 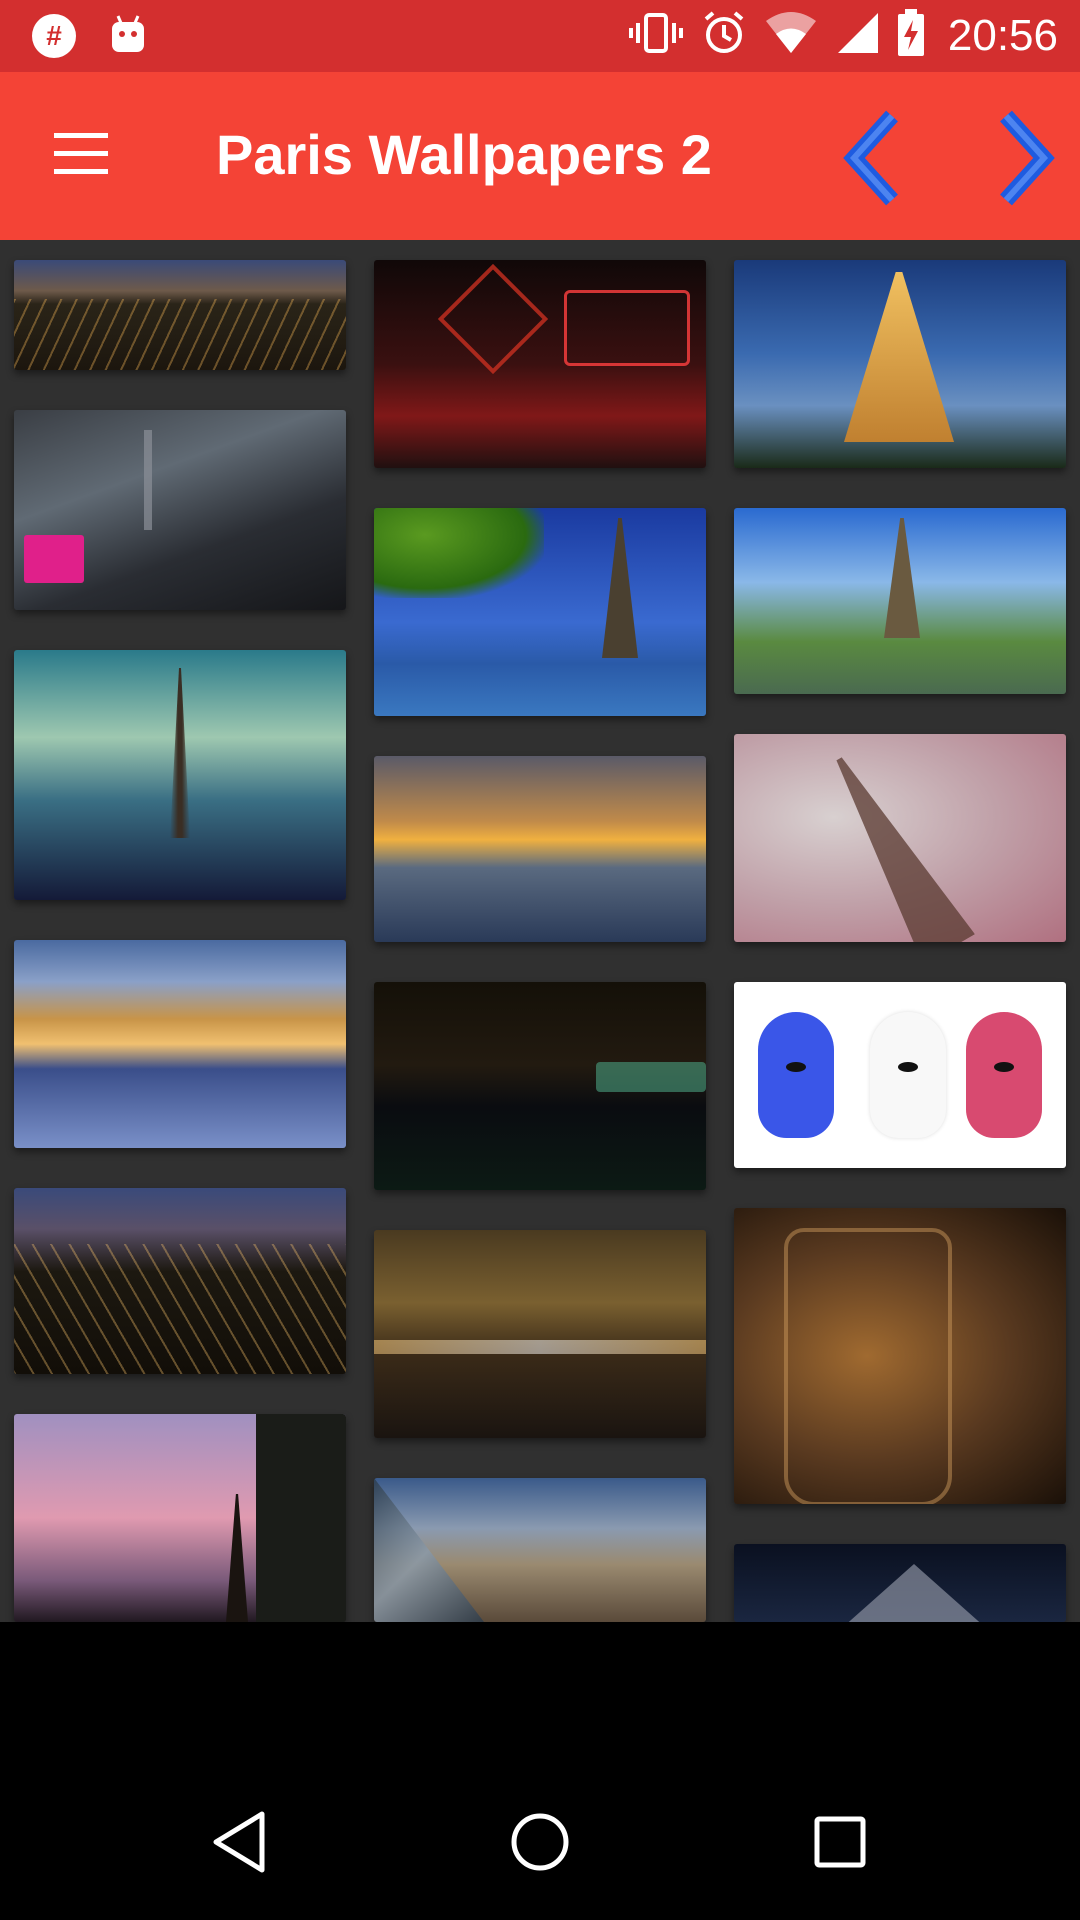 I want to click on chevron-right-icon, so click(x=1020, y=158).